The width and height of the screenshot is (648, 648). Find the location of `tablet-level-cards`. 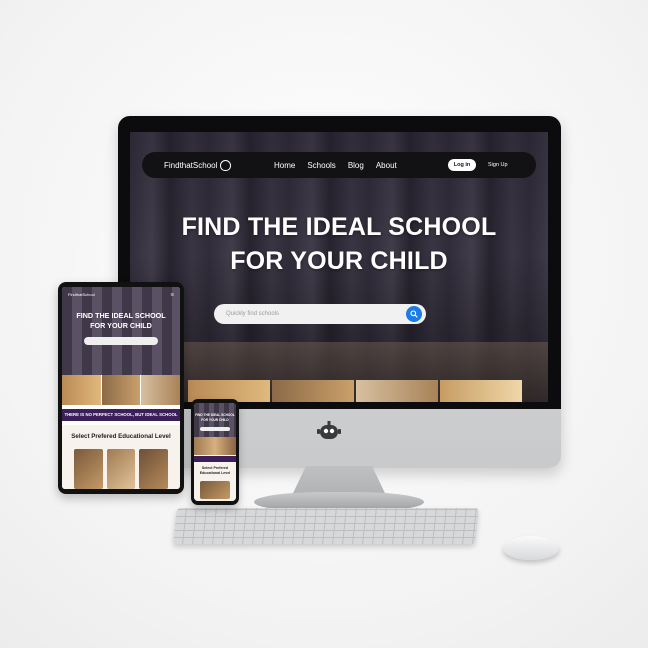

tablet-level-cards is located at coordinates (121, 469).